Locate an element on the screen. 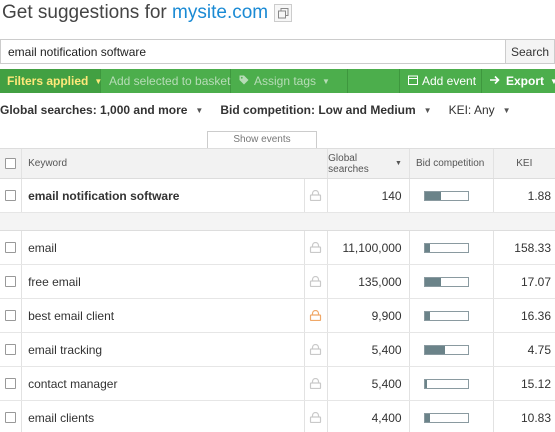 Image resolution: width=555 pixels, height=432 pixels. copy-icon is located at coordinates (283, 13).